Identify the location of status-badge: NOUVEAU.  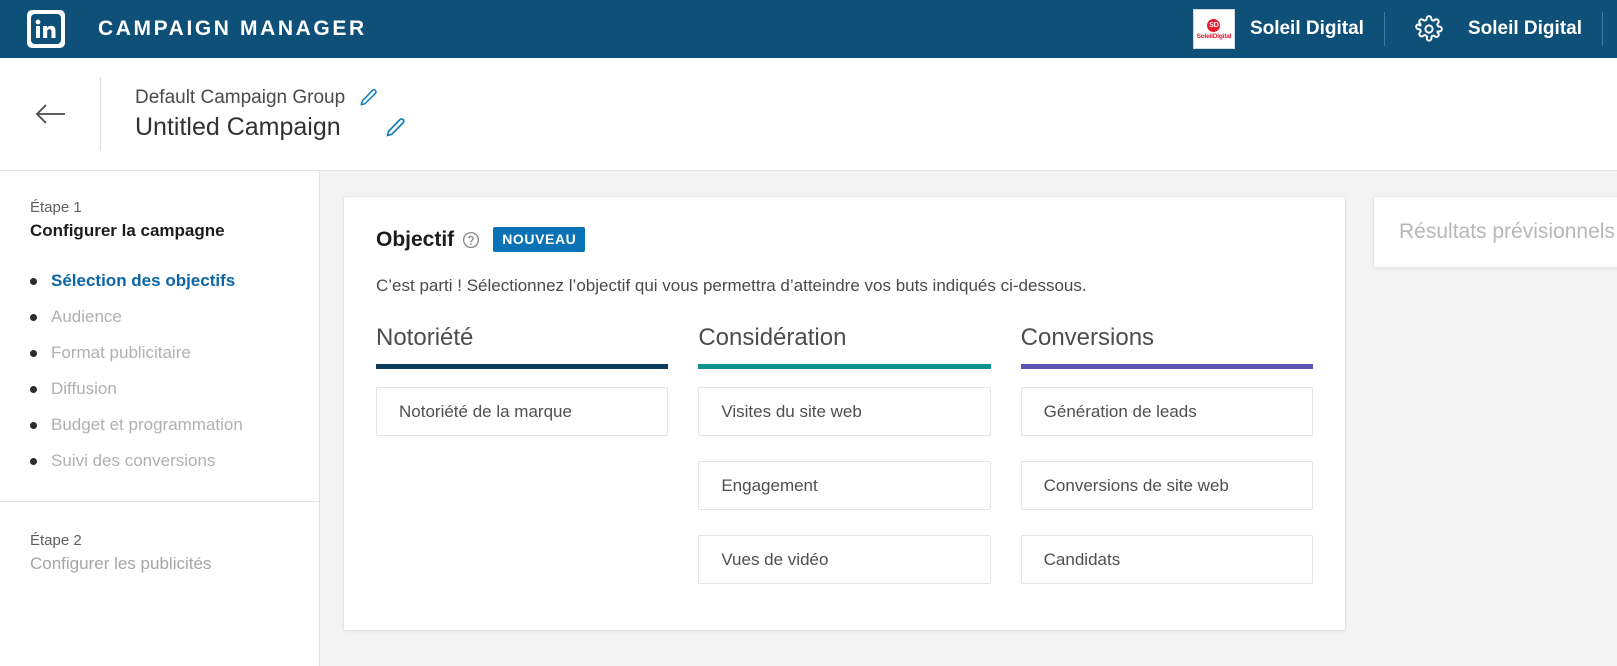
(539, 239).